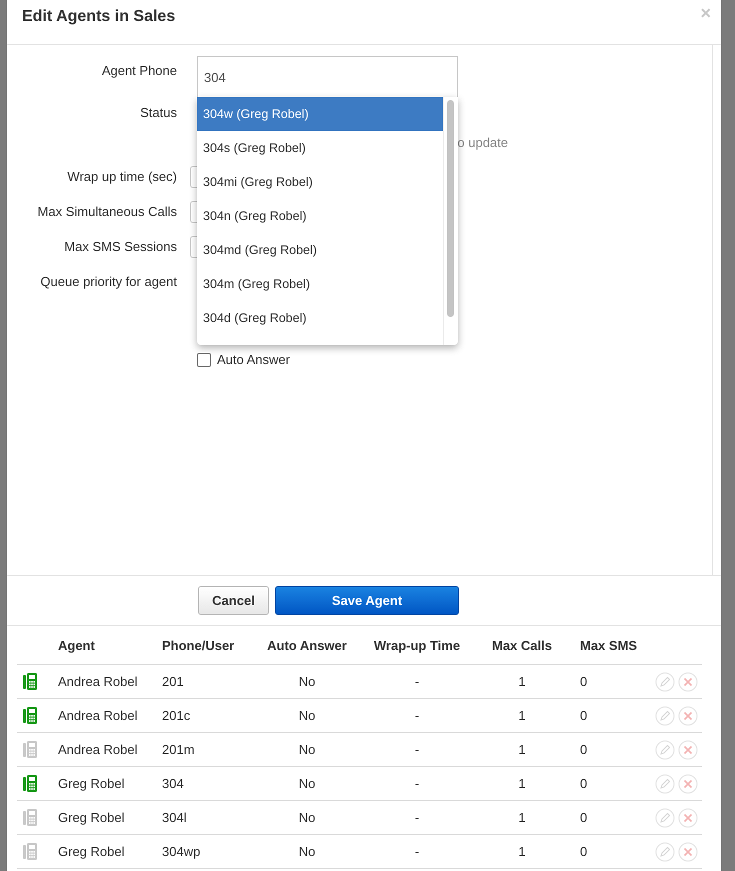 The width and height of the screenshot is (735, 871). I want to click on suggestion-item: 304w (Greg Robel), so click(320, 114).